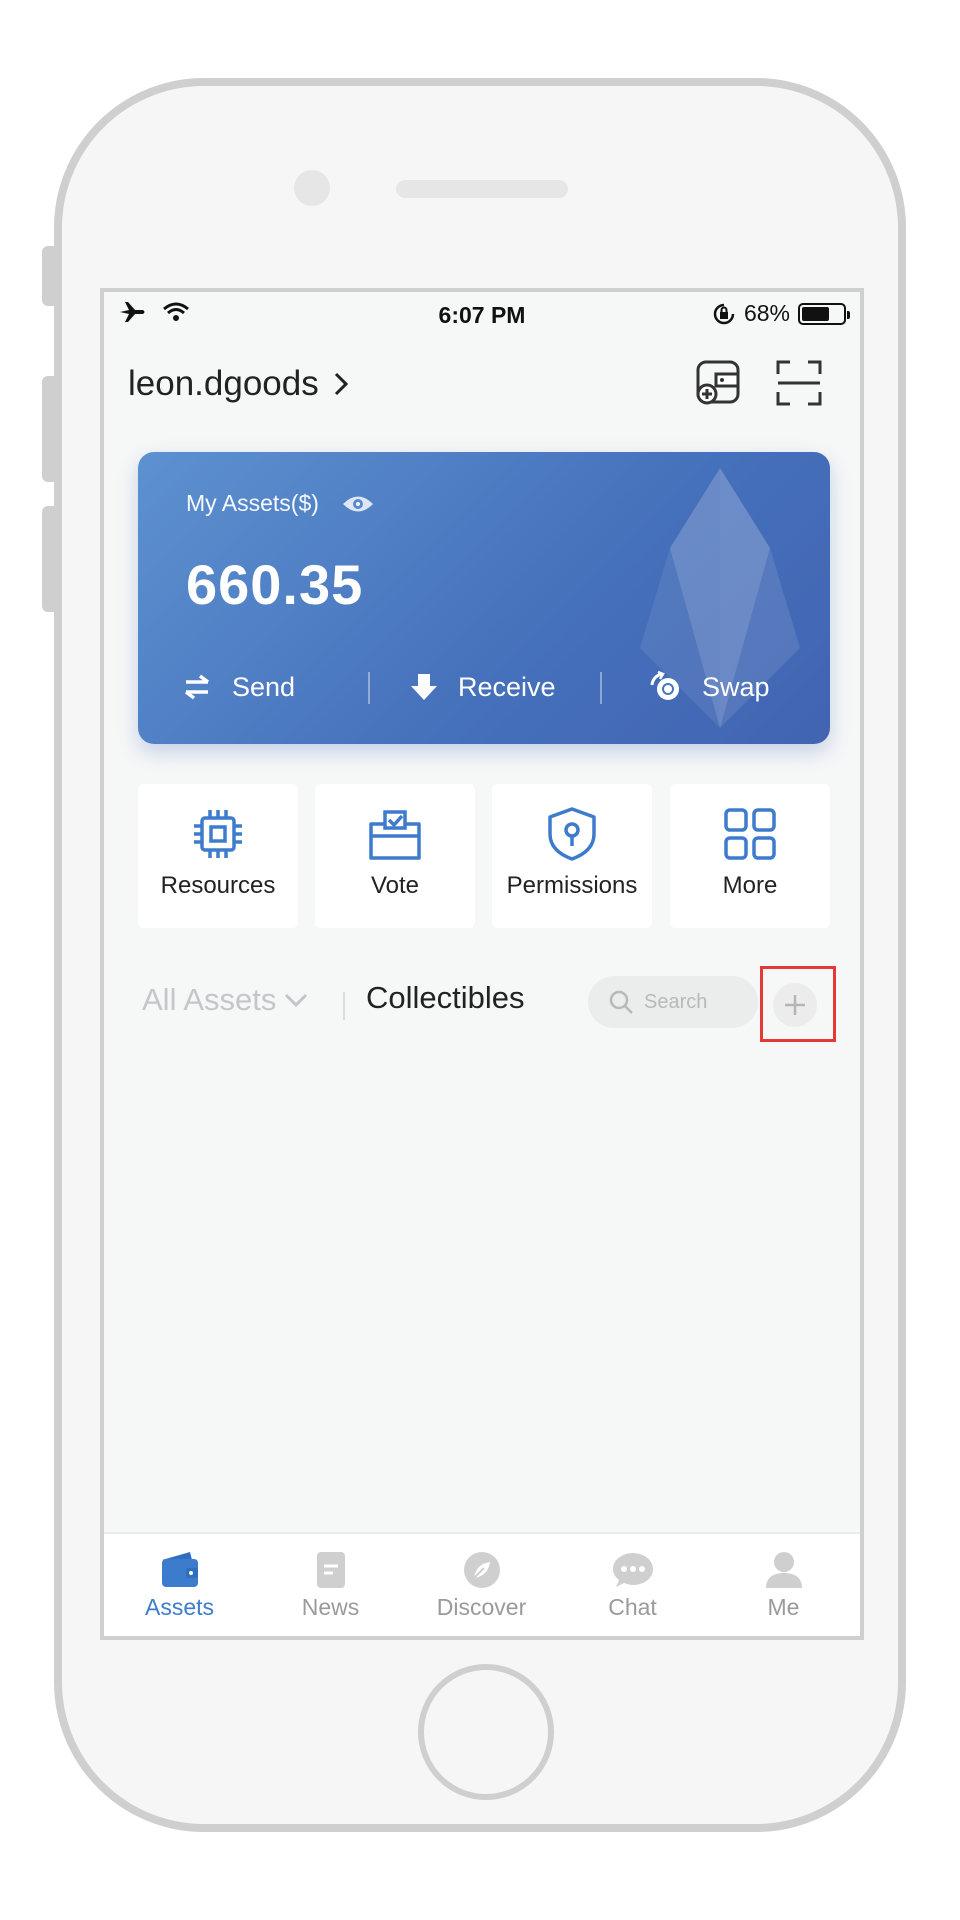  I want to click on tab-news-label: News, so click(330, 1607).